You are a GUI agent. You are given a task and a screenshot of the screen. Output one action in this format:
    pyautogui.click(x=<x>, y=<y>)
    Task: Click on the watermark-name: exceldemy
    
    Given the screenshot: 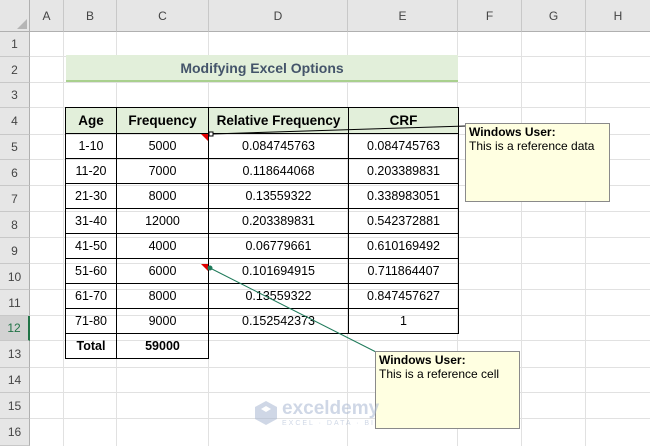 What is the action you would take?
    pyautogui.click(x=331, y=408)
    